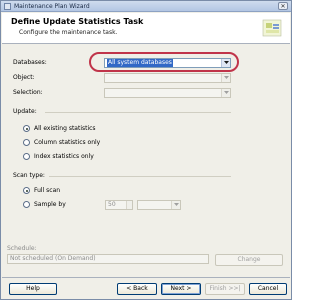 The width and height of the screenshot is (320, 300). Describe the element at coordinates (108, 259) in the screenshot. I see `schedule-field: Not scheduled (On Demand)` at that location.